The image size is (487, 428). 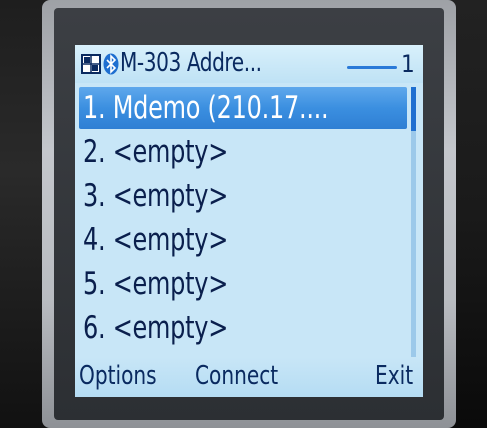 I want to click on list-index-indicator: 1, so click(x=408, y=64).